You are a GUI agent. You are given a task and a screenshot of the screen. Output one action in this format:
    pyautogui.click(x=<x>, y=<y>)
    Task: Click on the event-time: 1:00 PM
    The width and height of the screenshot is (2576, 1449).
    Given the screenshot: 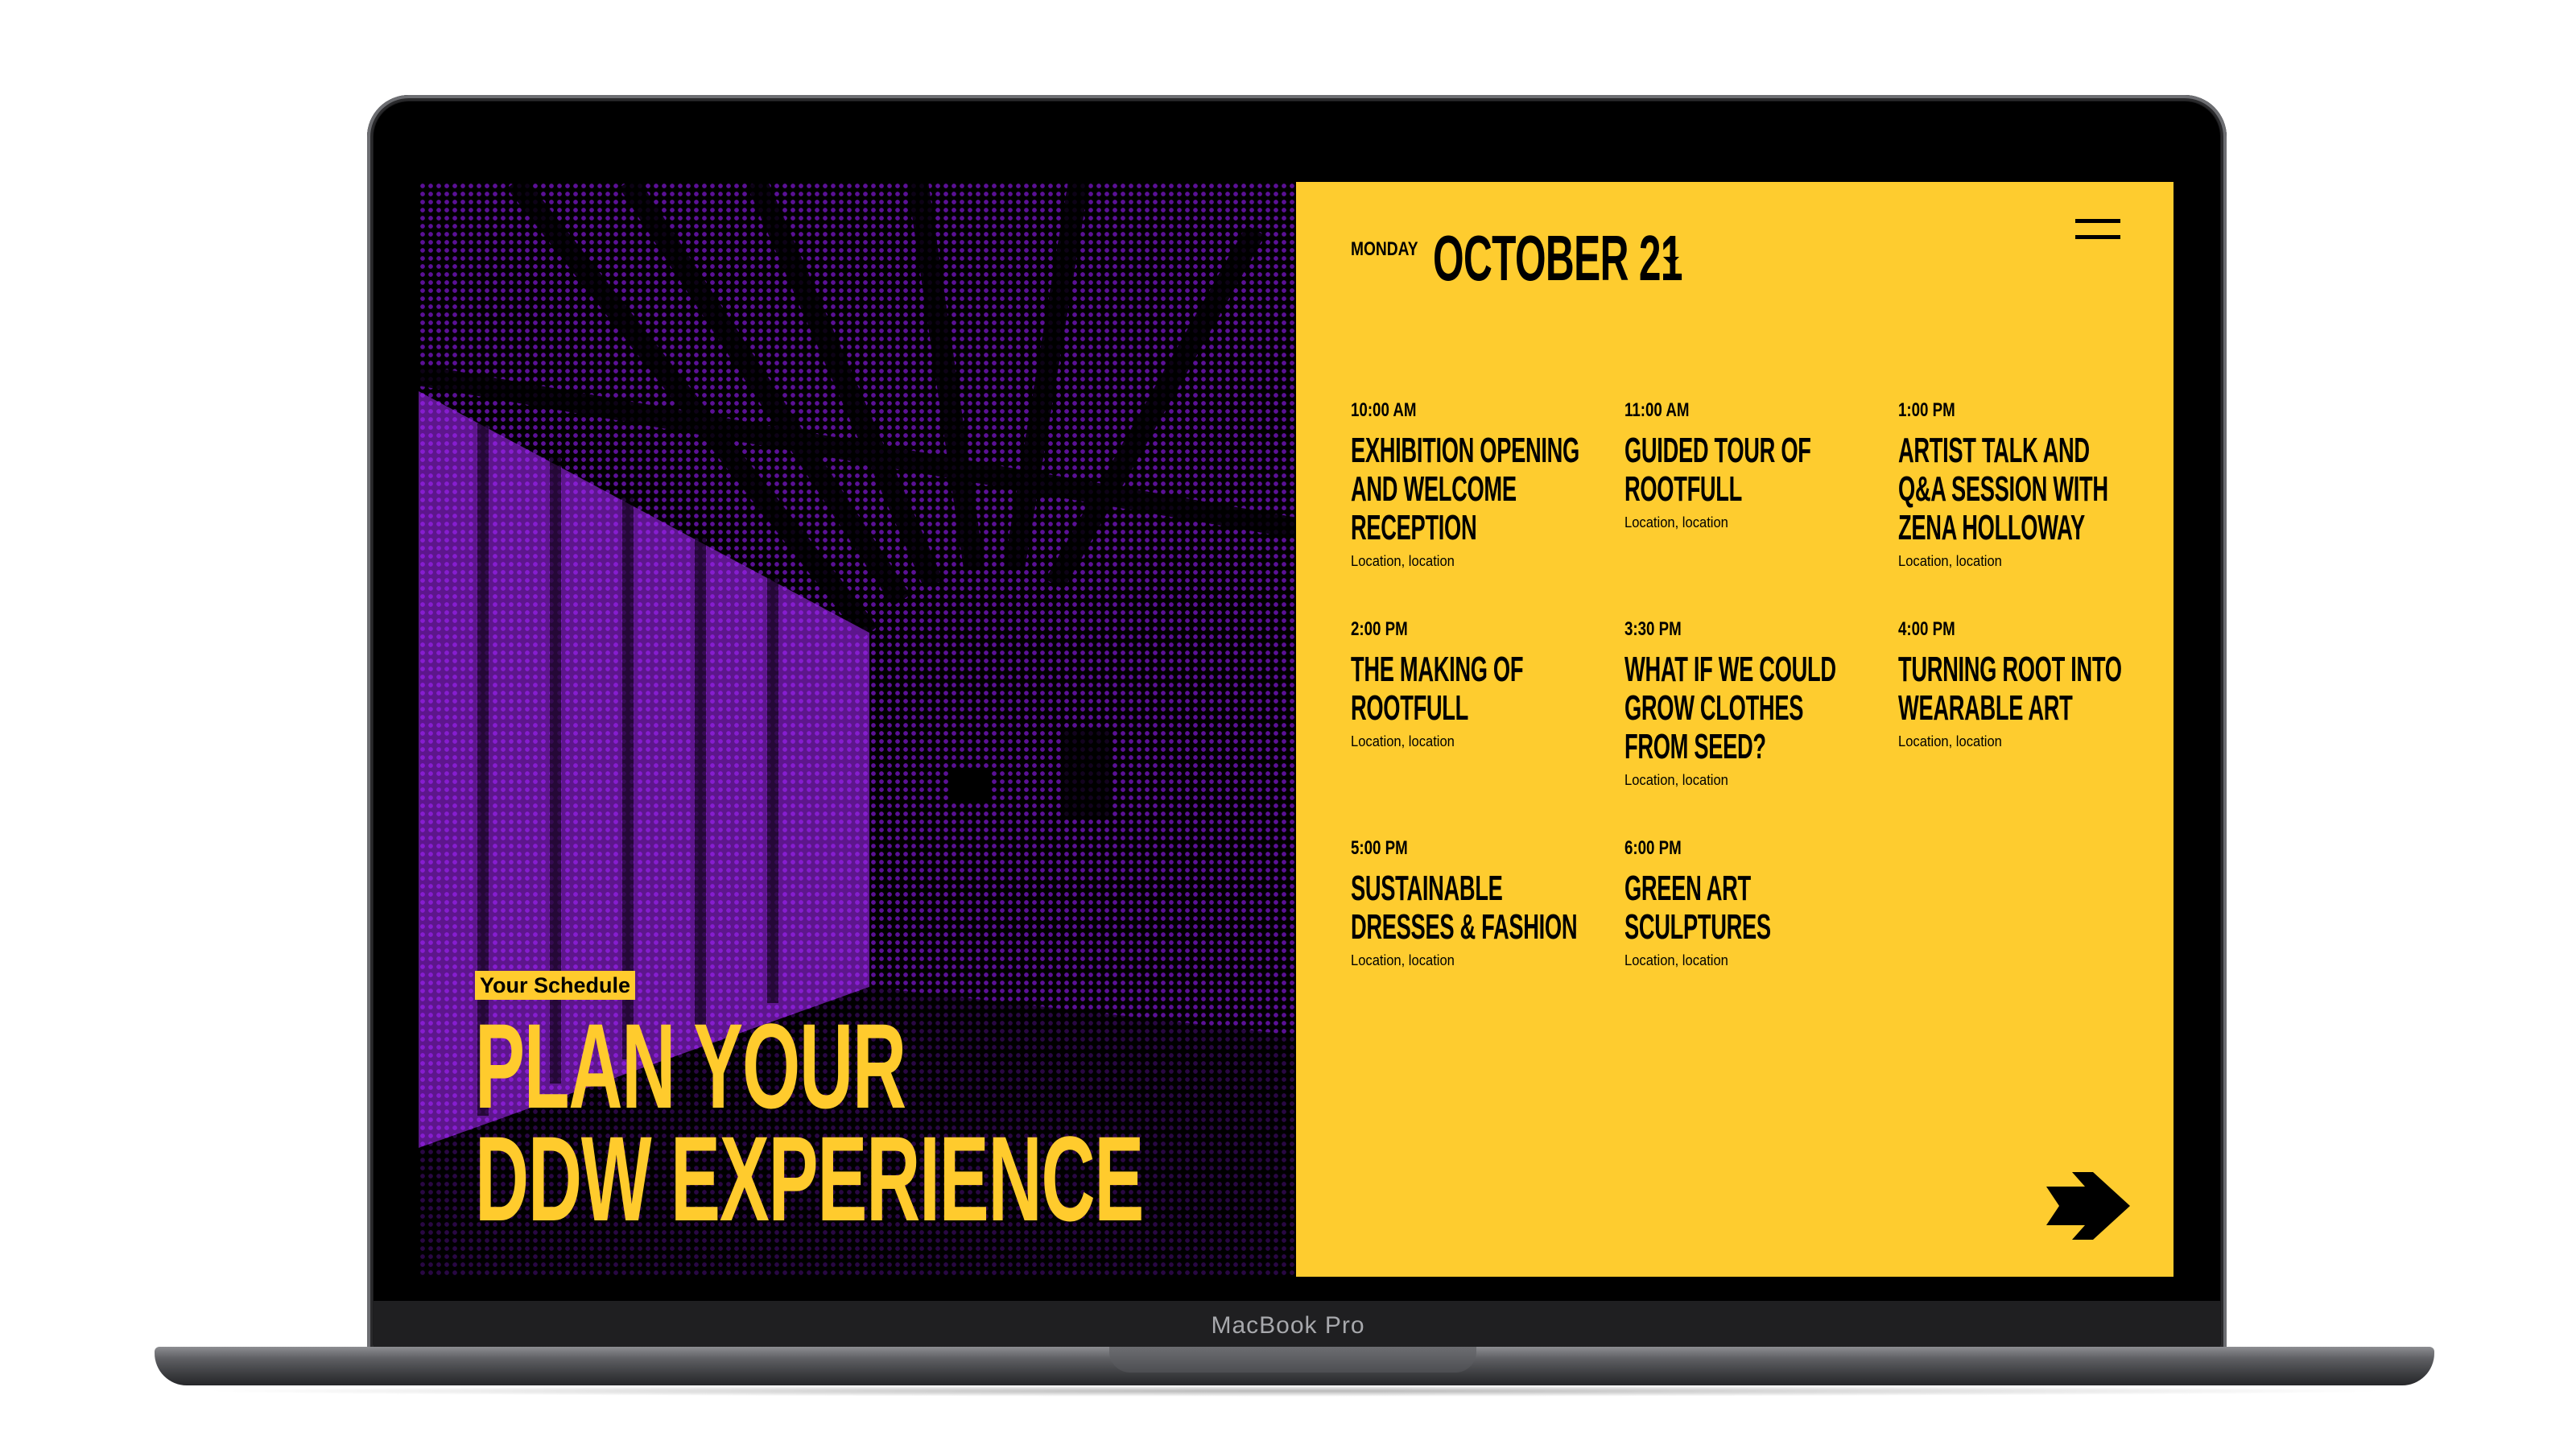 What is the action you would take?
    pyautogui.click(x=1927, y=410)
    